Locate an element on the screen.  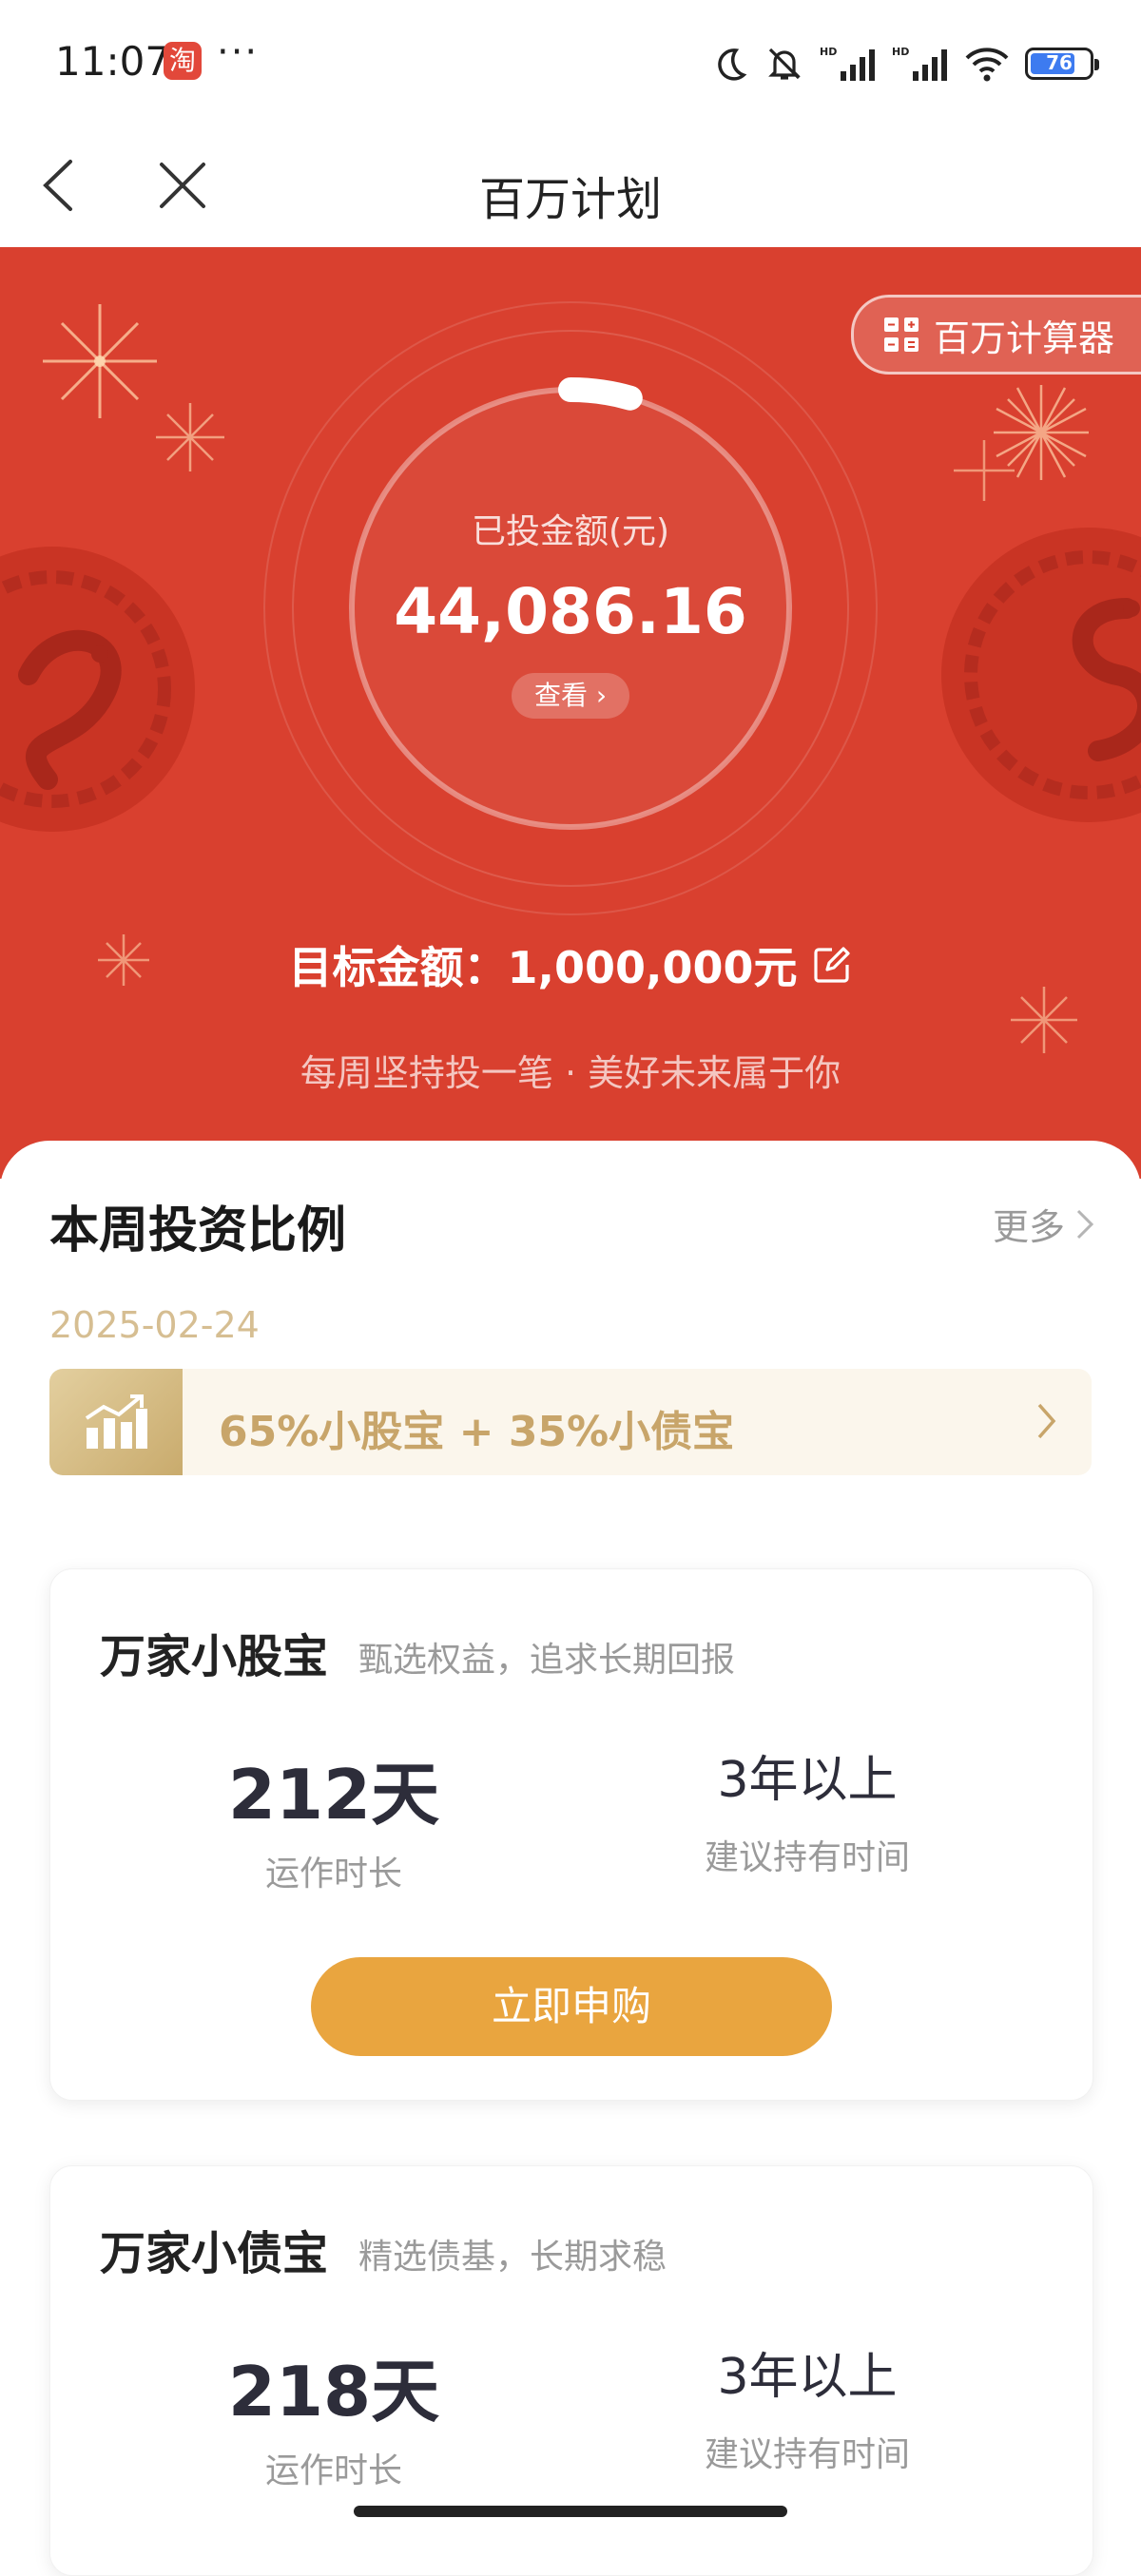
invested-amount-label: 已投金额(元) is located at coordinates (570, 532).